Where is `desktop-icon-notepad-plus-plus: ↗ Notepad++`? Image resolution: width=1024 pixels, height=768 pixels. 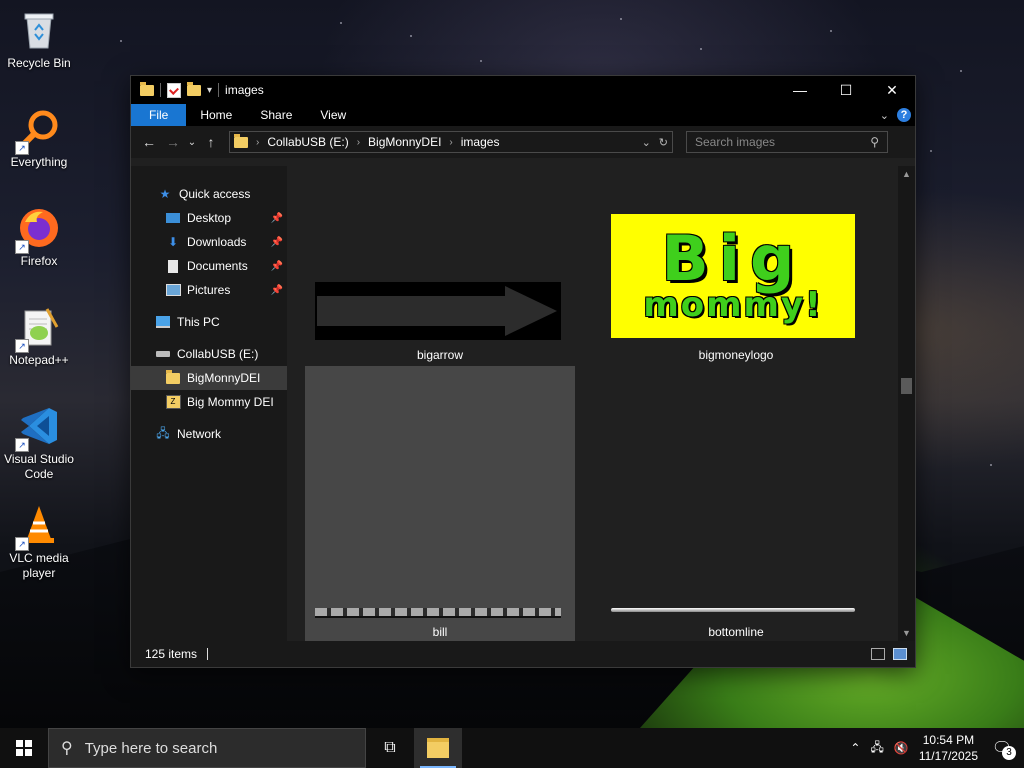 desktop-icon-notepad-plus-plus: ↗ Notepad++ is located at coordinates (39, 336).